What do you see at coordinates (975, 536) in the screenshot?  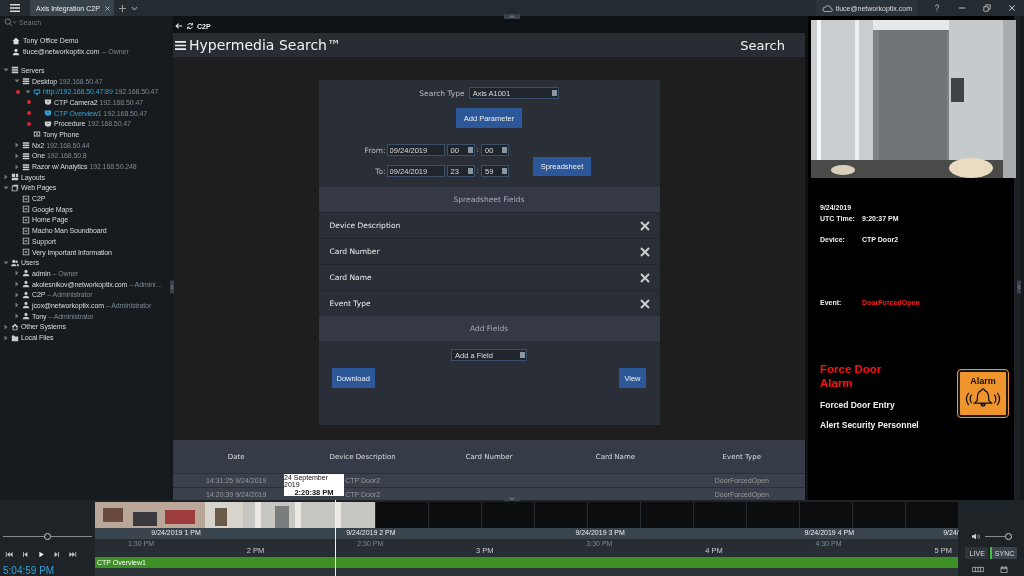 I see `speaker-icon` at bounding box center [975, 536].